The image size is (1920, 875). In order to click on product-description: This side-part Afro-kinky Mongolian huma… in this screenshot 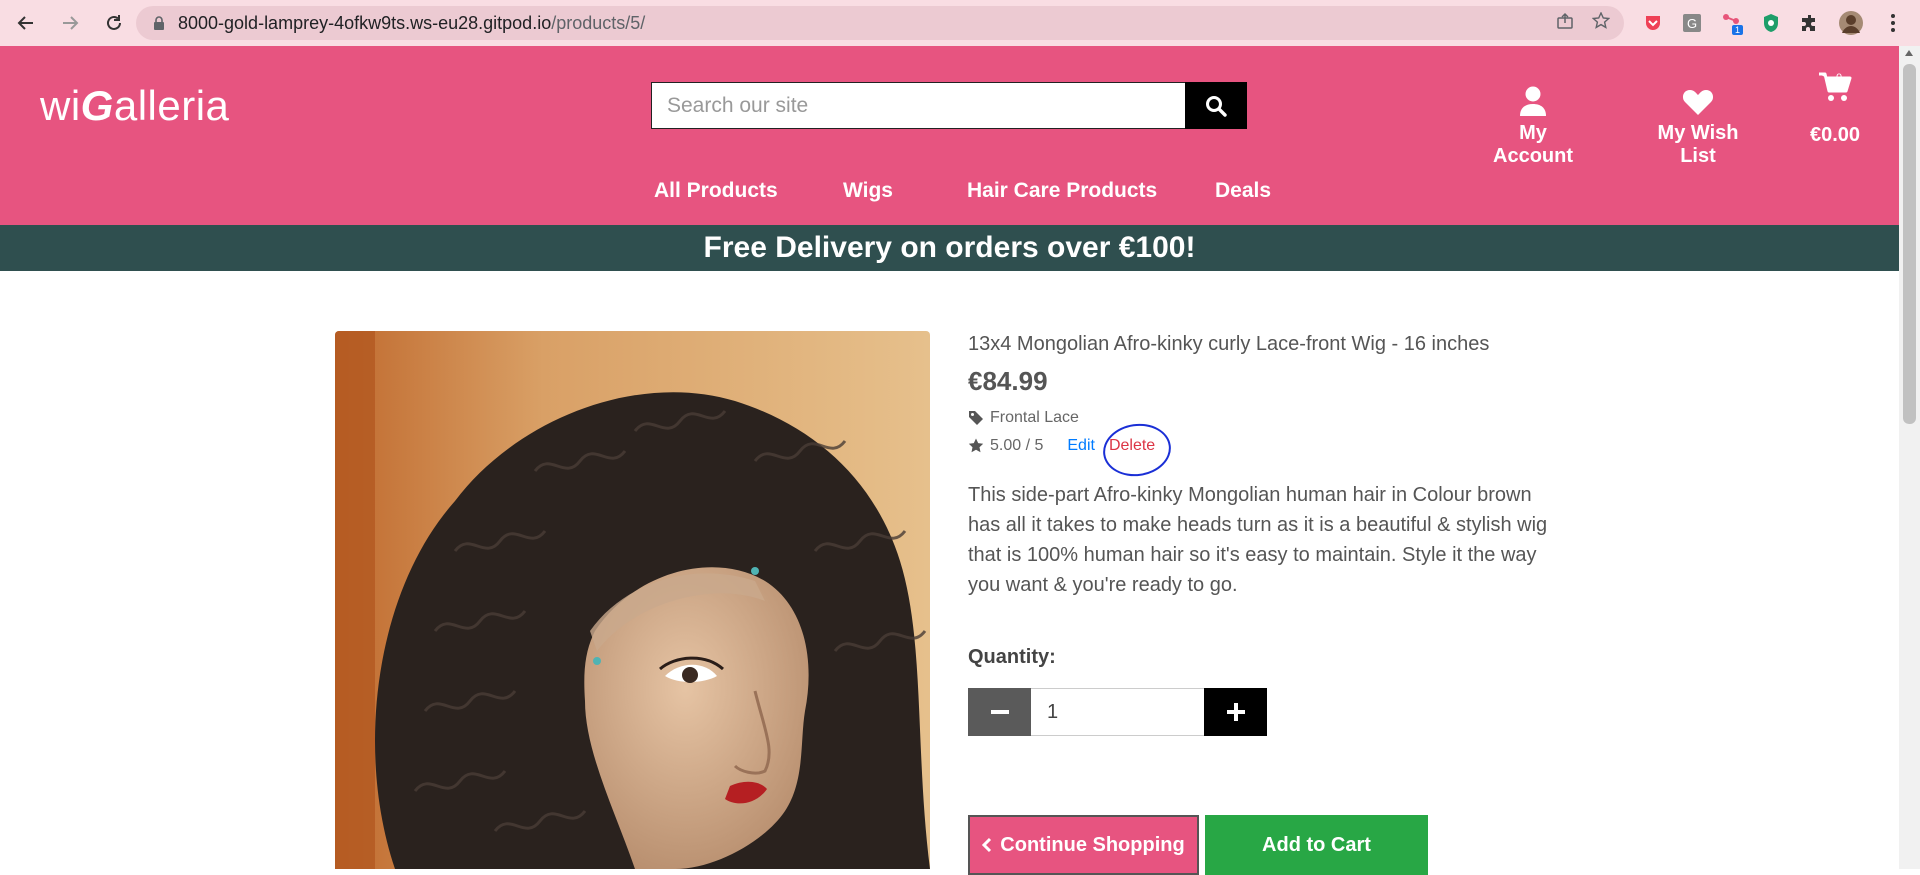, I will do `click(1258, 540)`.